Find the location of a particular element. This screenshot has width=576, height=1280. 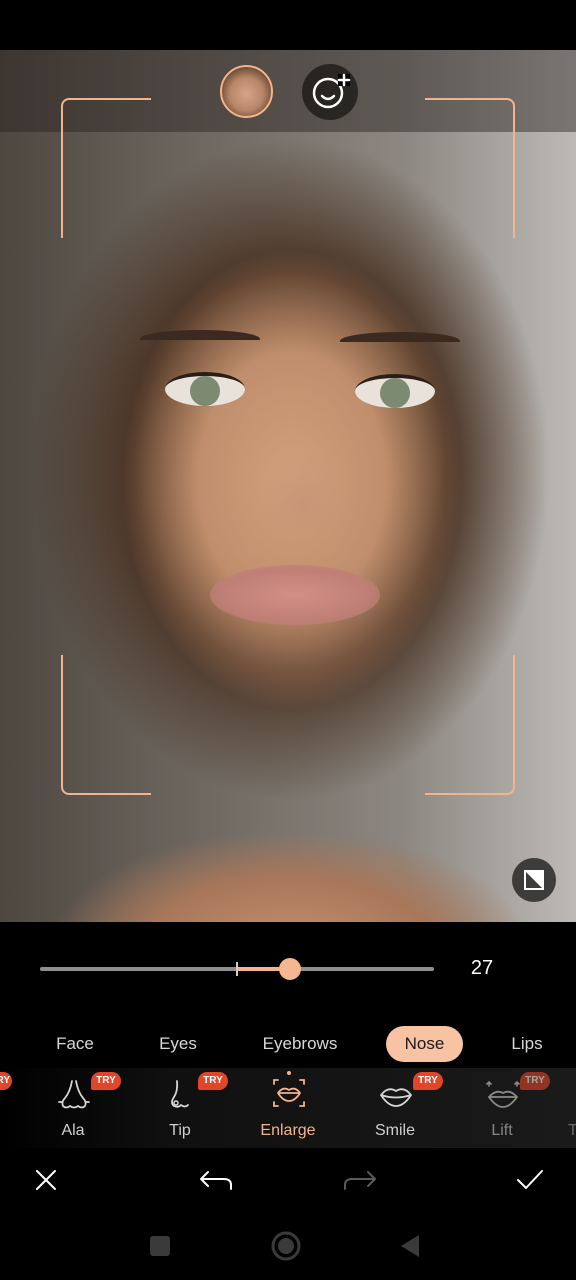

tab-eyes: Eyes is located at coordinates (178, 1044).